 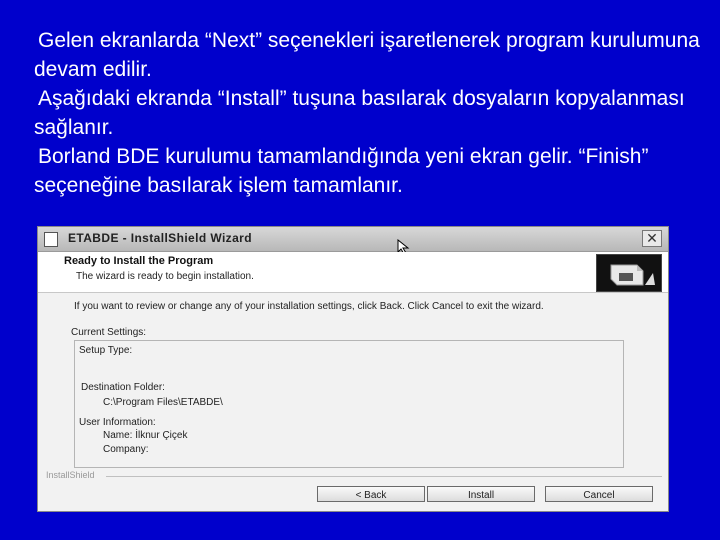 I want to click on installshield-brand: InstallShield, so click(x=70, y=475).